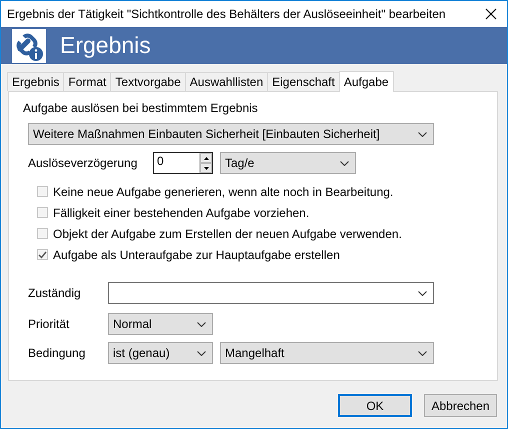 This screenshot has width=508, height=429. Describe the element at coordinates (366, 81) in the screenshot. I see `tab: Aufgabe` at that location.